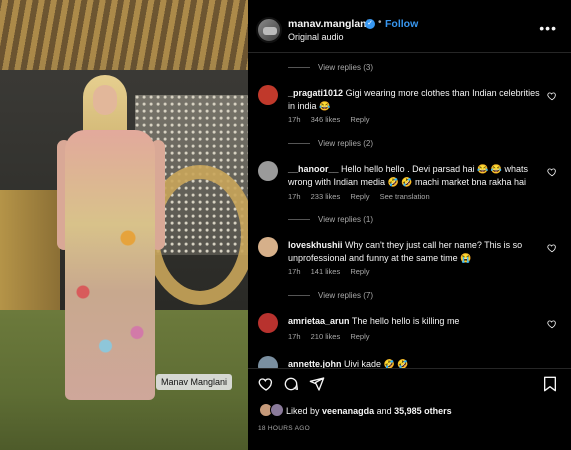 The height and width of the screenshot is (450, 571). Describe the element at coordinates (315, 245) in the screenshot. I see `commenter-username: loveskhushii` at that location.